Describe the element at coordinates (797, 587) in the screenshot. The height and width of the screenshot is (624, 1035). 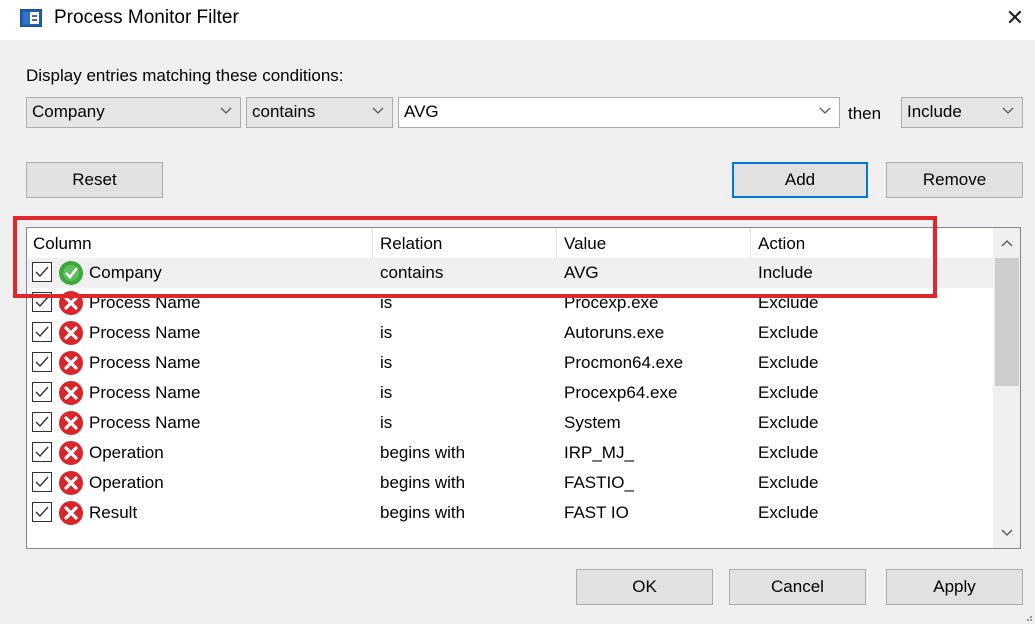
I see `cancel-button: Cancel` at that location.